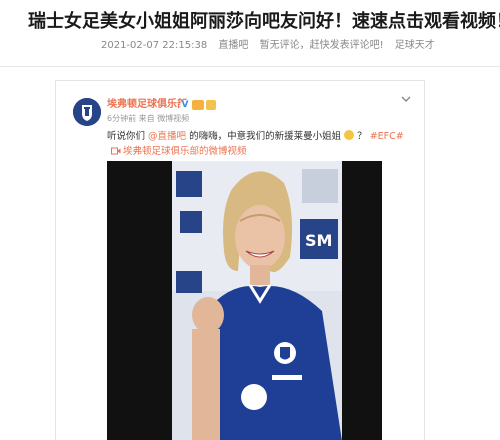  Describe the element at coordinates (116, 151) in the screenshot. I see `video-camera-icon` at that location.